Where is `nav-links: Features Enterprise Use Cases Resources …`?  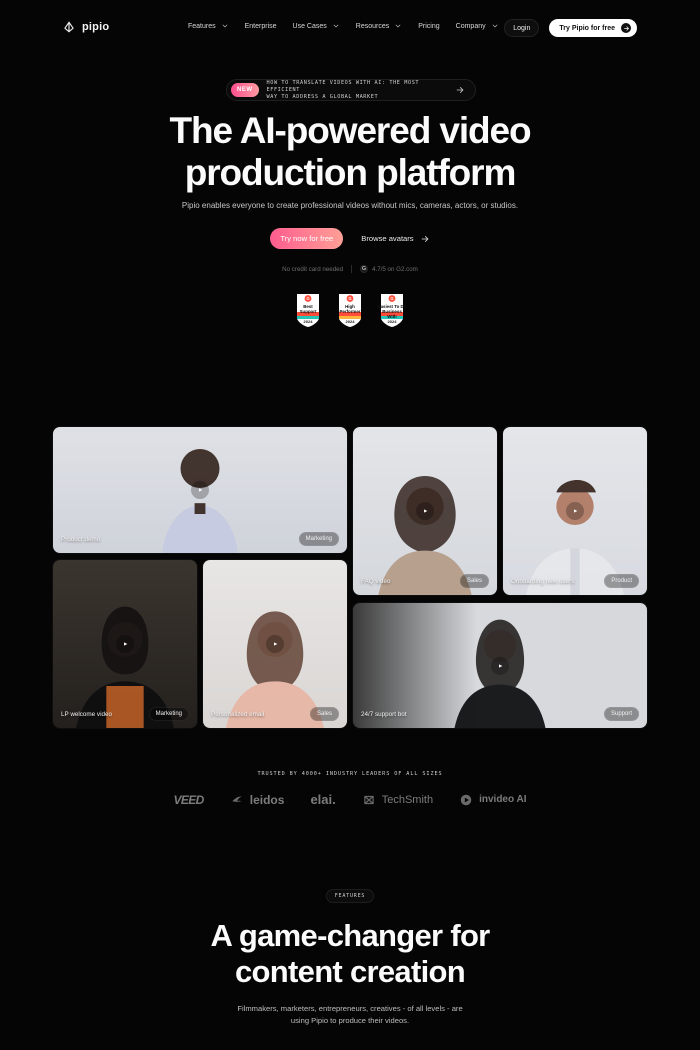
nav-links: Features Enterprise Use Cases Resources … is located at coordinates (343, 26).